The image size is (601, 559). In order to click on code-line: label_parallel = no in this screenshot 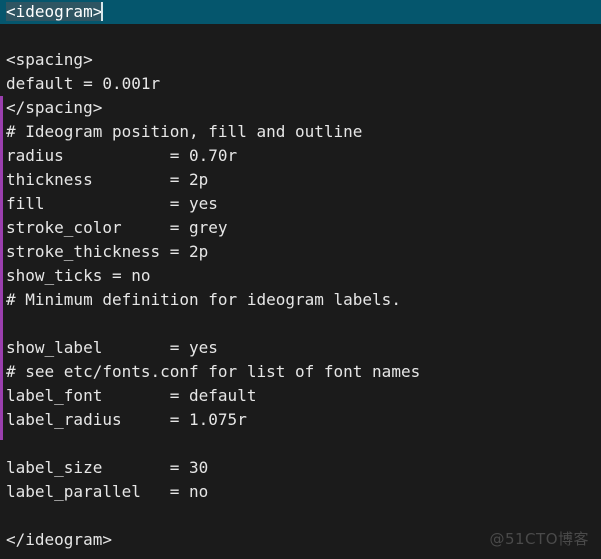, I will do `click(300, 492)`.